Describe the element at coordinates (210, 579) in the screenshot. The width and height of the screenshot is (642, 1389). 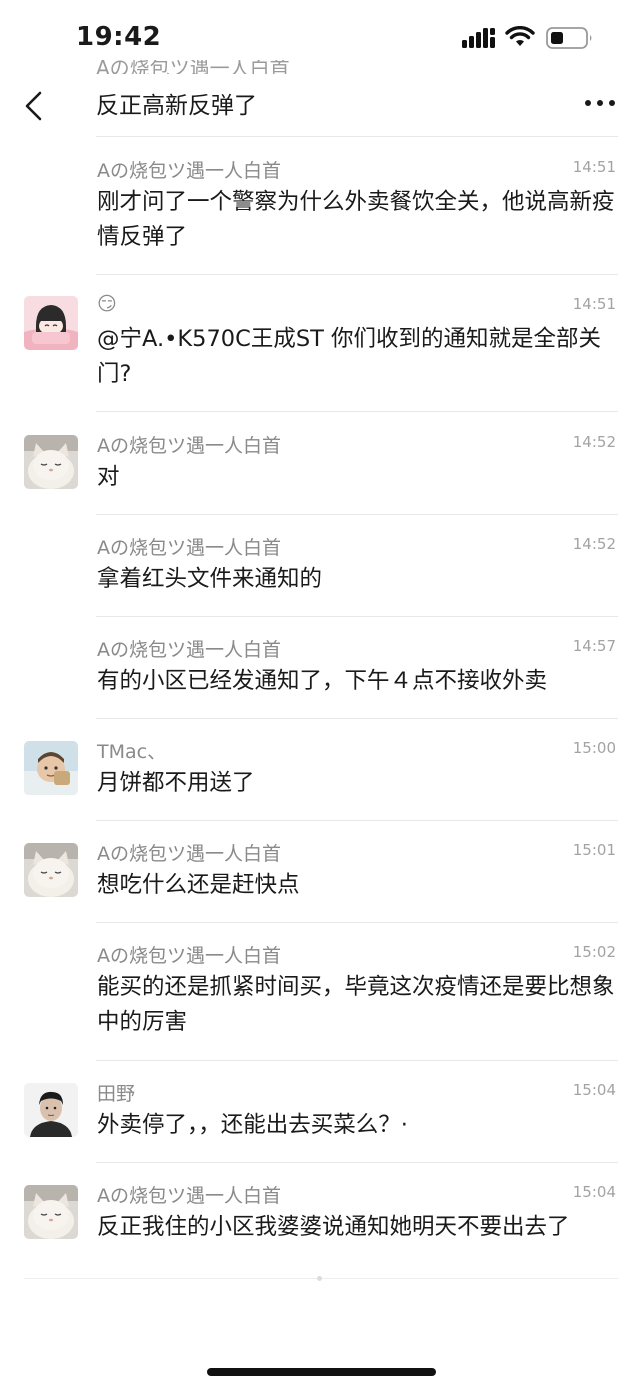
I see `message-text: 拿着红头文件来通知的` at that location.